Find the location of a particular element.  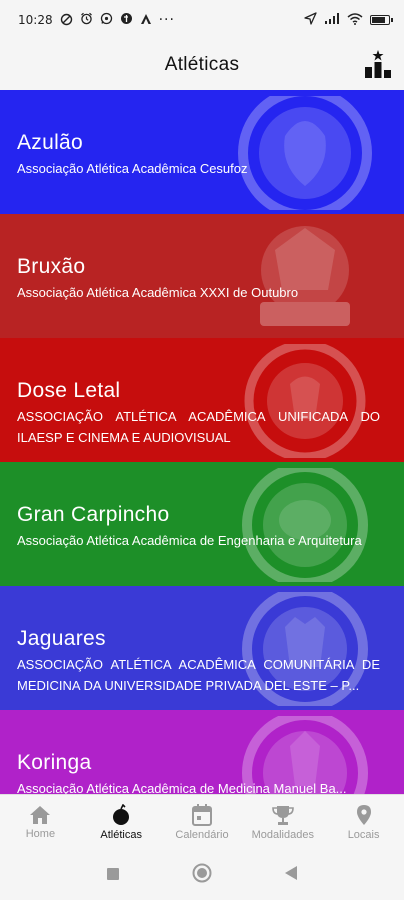

atletica-name: Jaguares is located at coordinates (61, 638).